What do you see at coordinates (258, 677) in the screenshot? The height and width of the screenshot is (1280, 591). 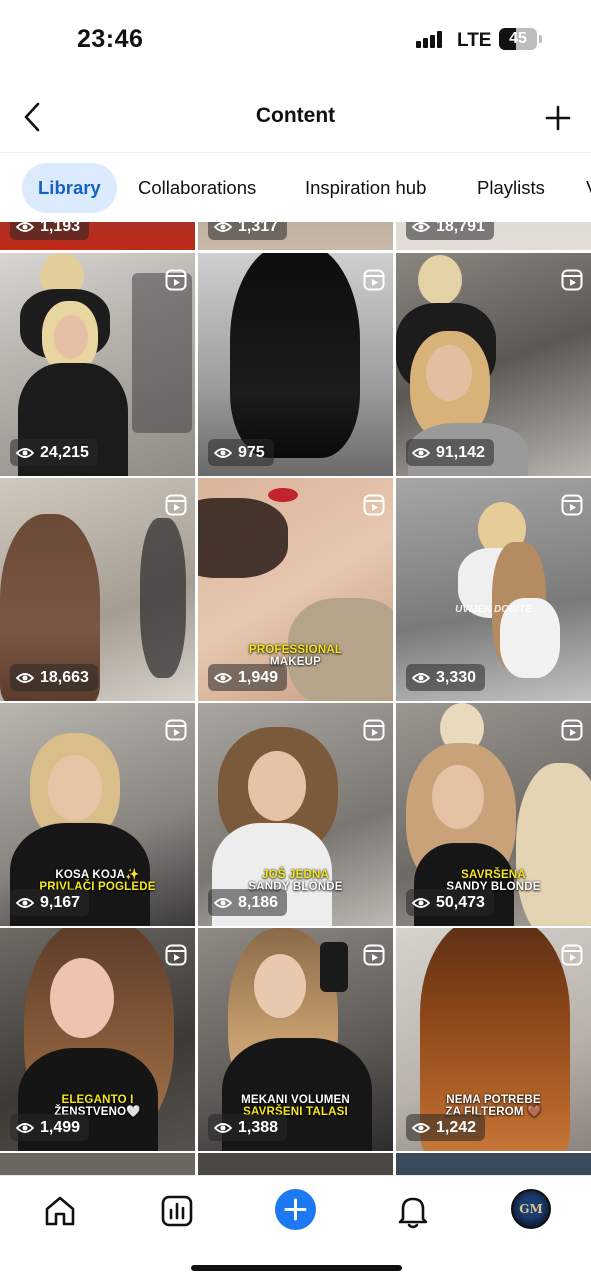 I see `view-count-value: 1,949` at bounding box center [258, 677].